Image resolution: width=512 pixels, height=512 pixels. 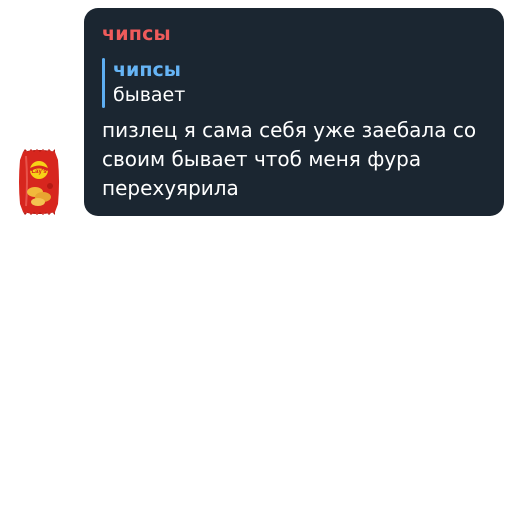 I want to click on reply-text: бывает, so click(x=149, y=95).